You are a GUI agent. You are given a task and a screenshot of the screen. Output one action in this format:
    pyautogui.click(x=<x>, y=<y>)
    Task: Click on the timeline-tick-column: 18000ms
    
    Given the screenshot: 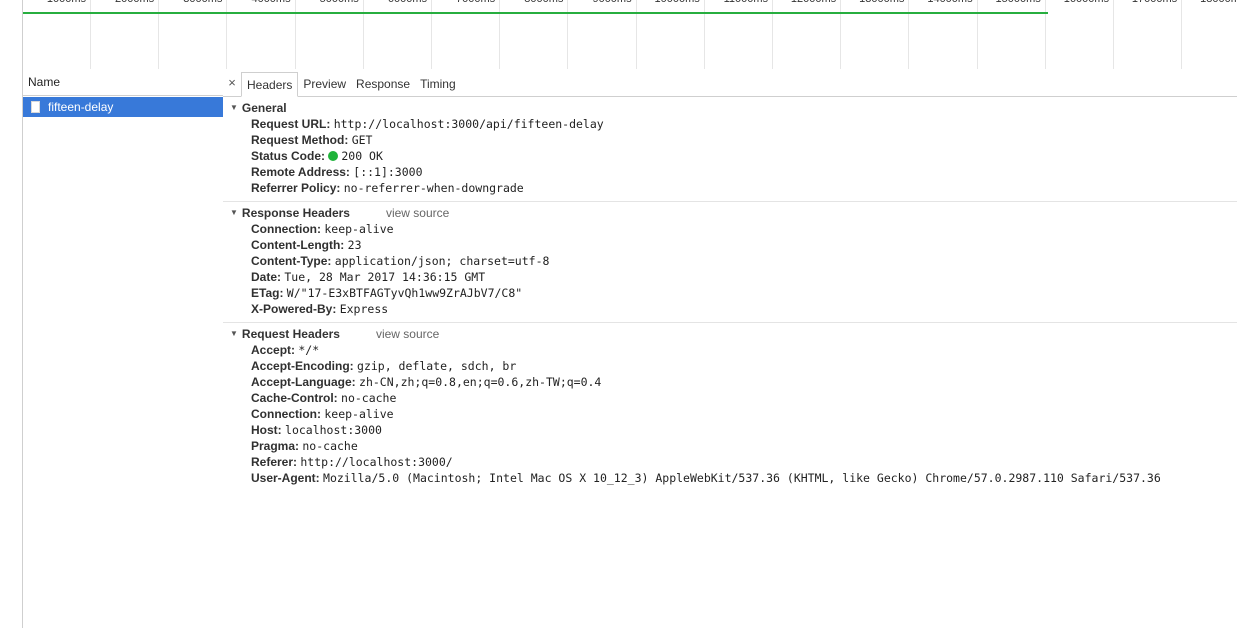 What is the action you would take?
    pyautogui.click(x=1209, y=34)
    